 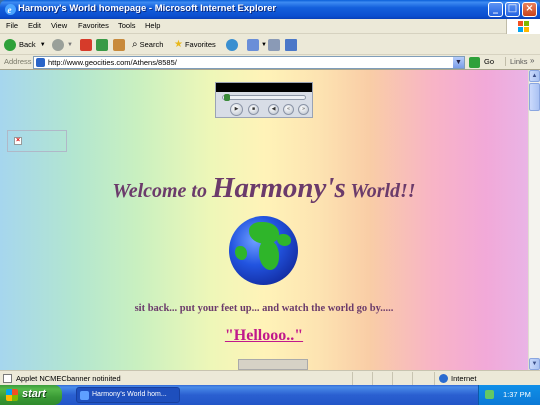 I want to click on seek-bar, so click(x=264, y=97).